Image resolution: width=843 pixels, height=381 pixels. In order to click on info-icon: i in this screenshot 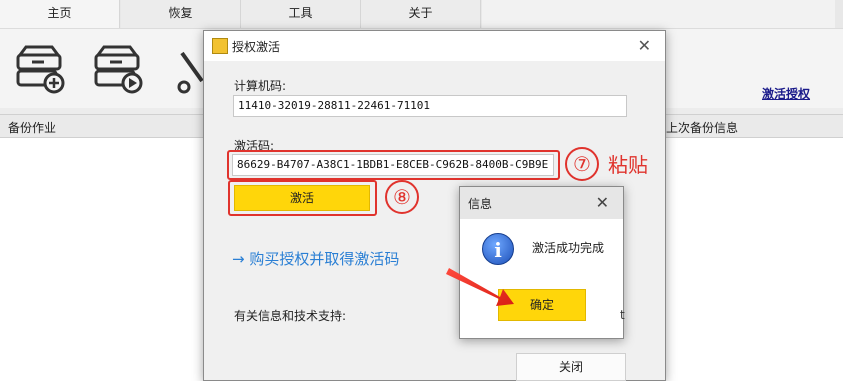, I will do `click(498, 249)`.